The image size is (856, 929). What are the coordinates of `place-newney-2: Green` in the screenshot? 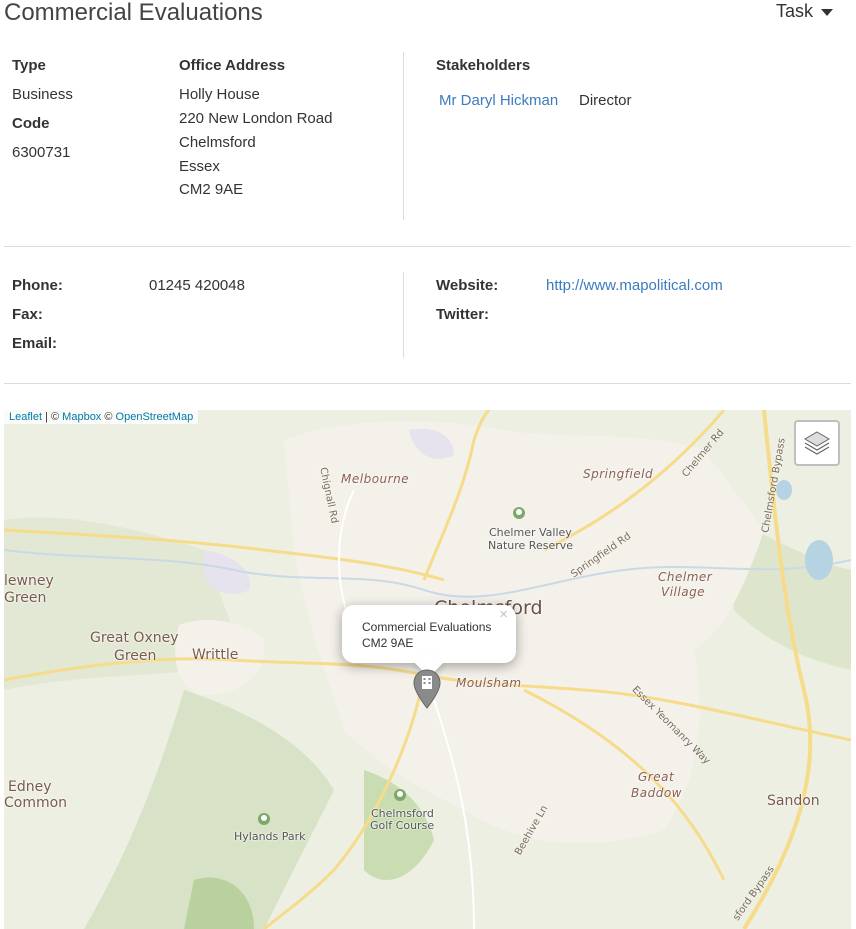 It's located at (25, 598).